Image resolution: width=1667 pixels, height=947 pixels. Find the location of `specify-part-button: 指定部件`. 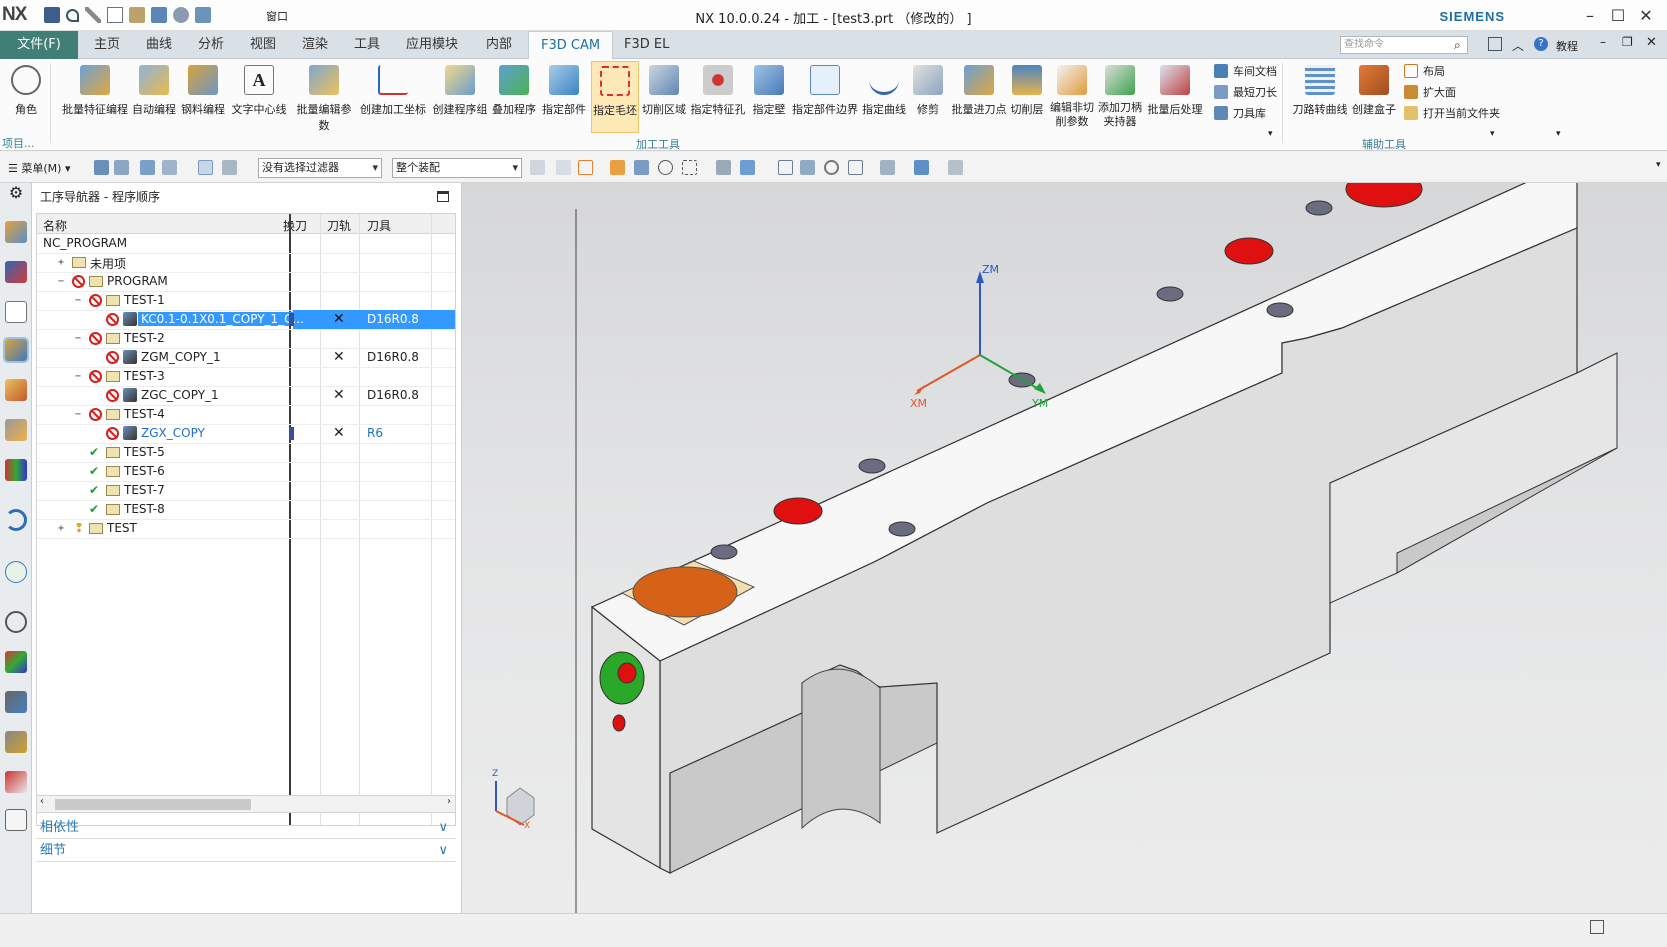

specify-part-button: 指定部件 is located at coordinates (564, 97).